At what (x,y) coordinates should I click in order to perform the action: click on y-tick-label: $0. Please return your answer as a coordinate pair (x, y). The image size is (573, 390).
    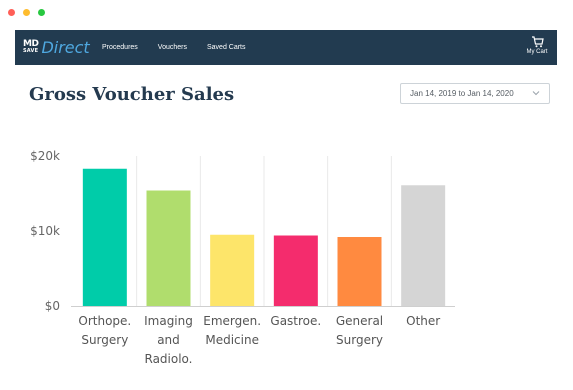
    Looking at the image, I should click on (52, 306).